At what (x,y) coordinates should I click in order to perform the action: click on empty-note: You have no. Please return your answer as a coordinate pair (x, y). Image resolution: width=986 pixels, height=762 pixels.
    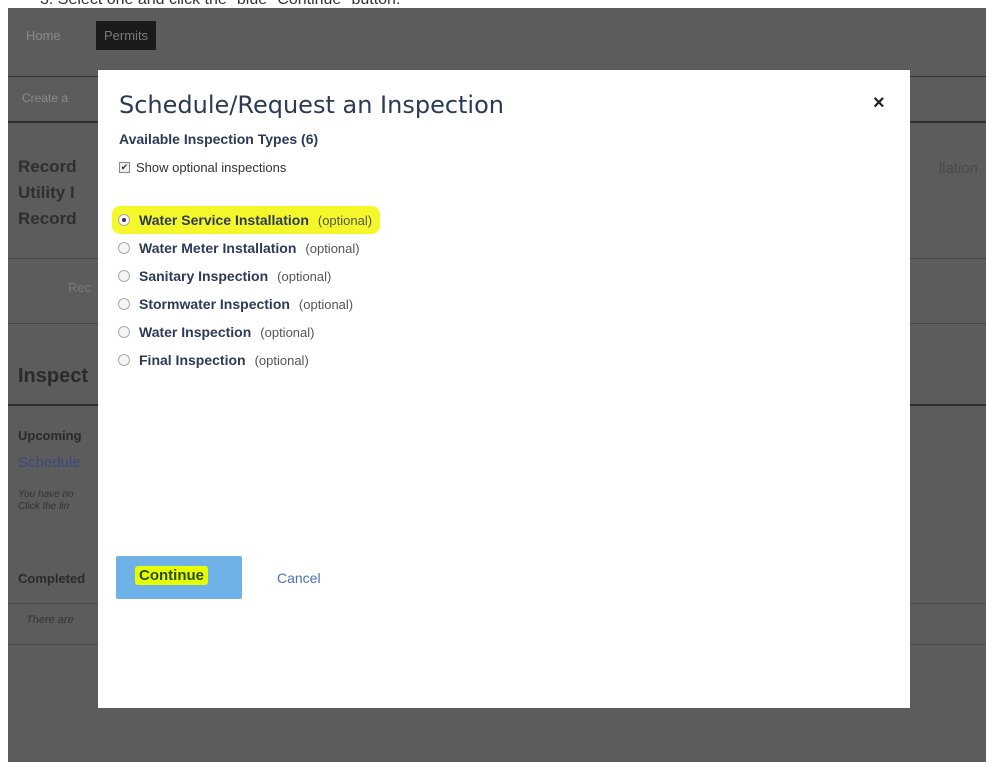
    Looking at the image, I should click on (46, 494).